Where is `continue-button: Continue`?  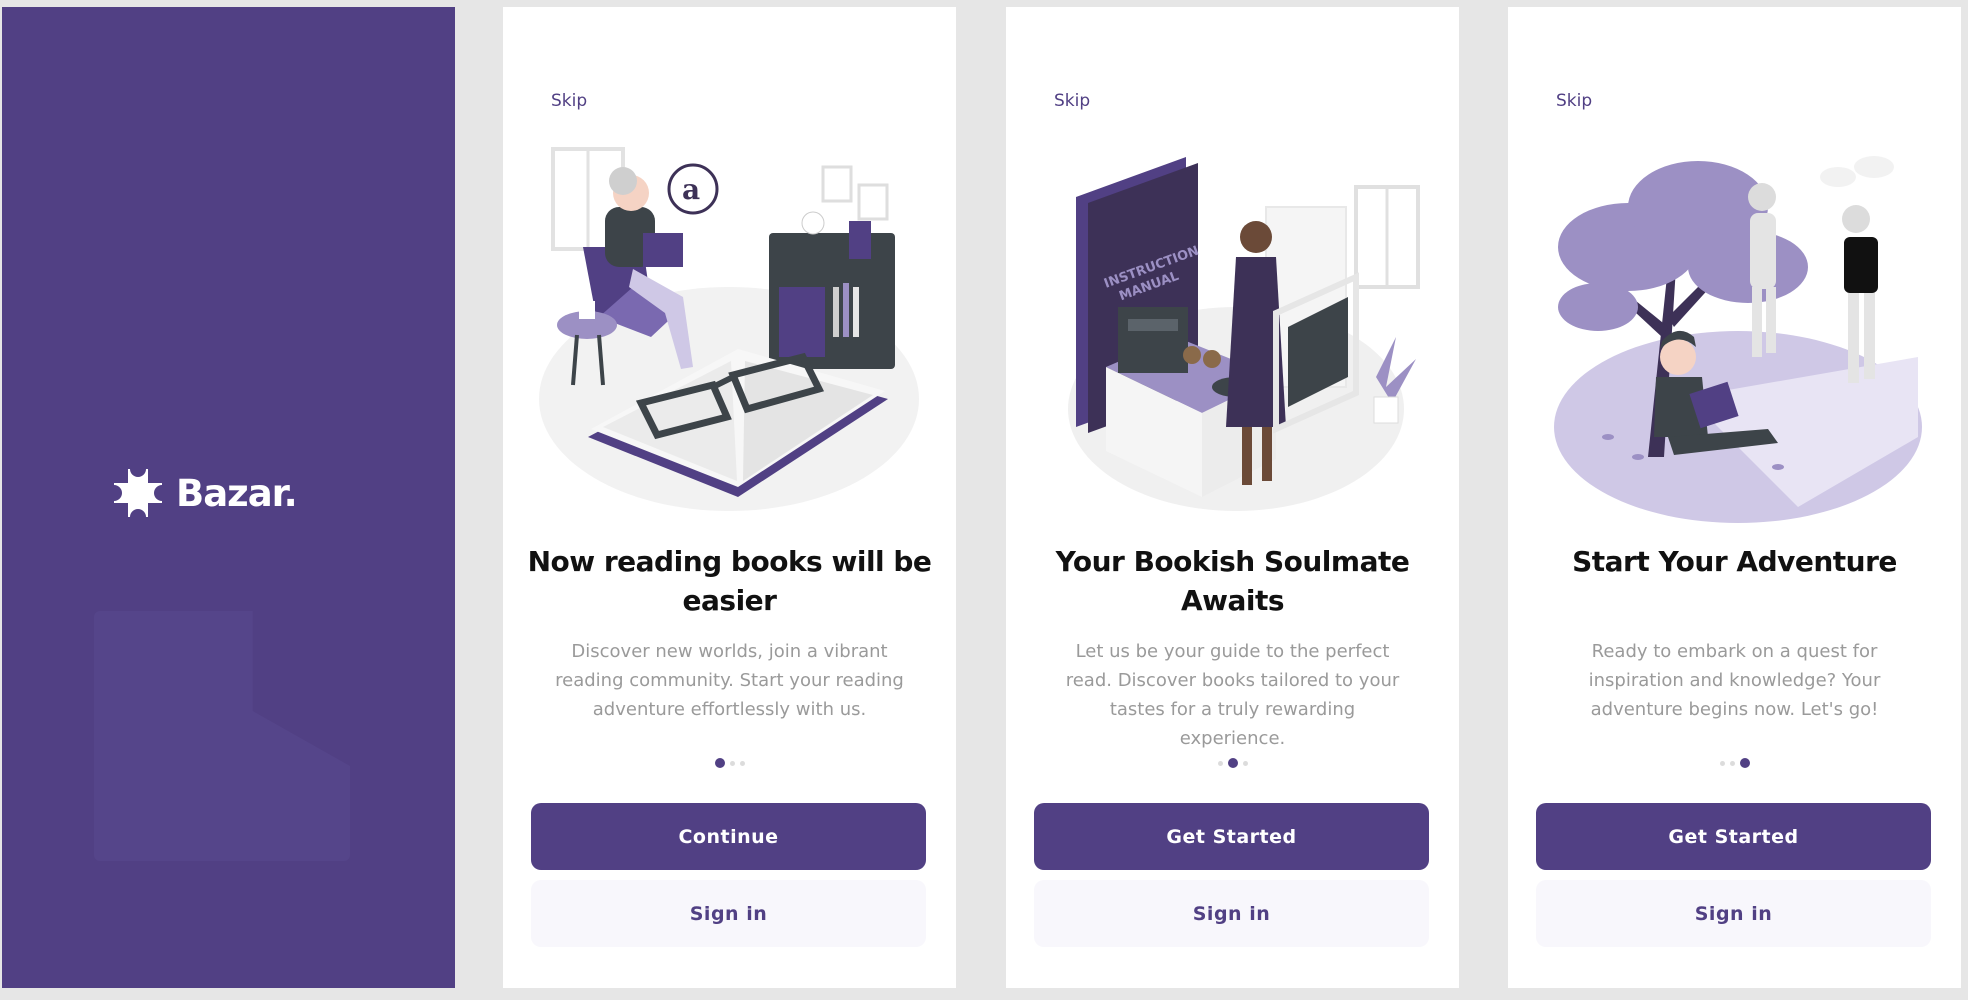 continue-button: Continue is located at coordinates (728, 836).